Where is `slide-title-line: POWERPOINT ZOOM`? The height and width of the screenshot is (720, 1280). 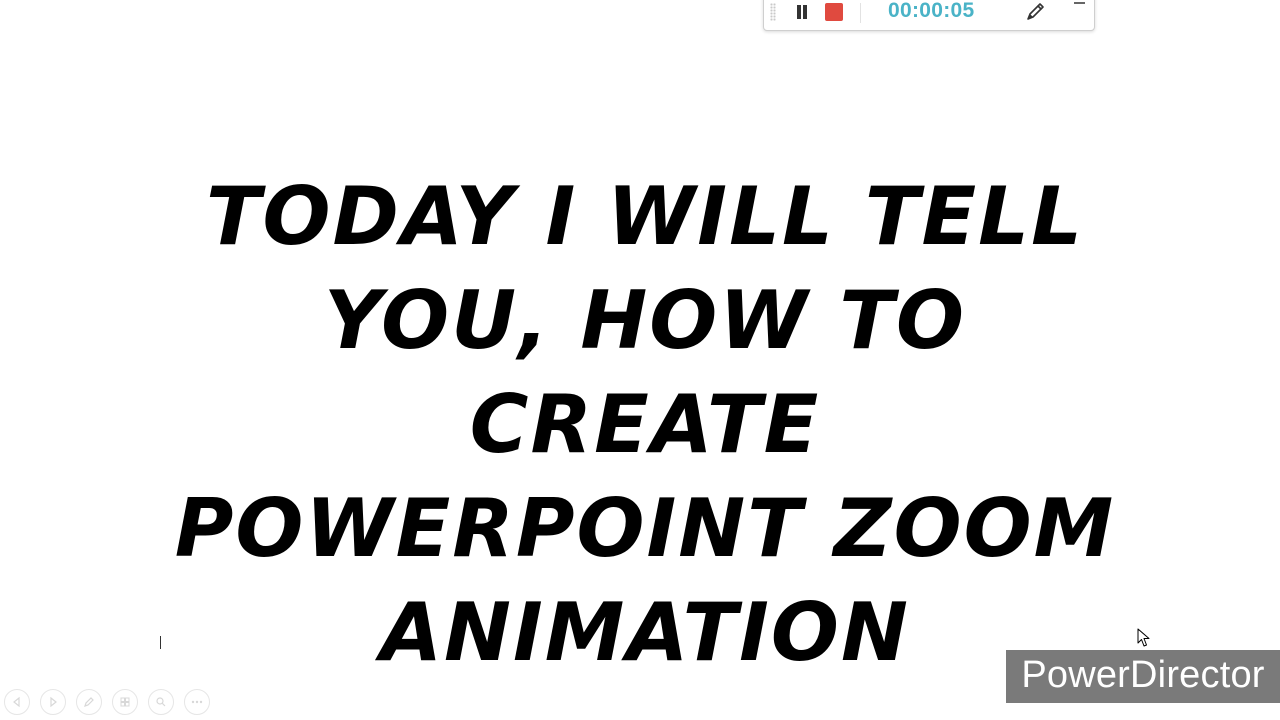
slide-title-line: POWERPOINT ZOOM is located at coordinates (645, 528).